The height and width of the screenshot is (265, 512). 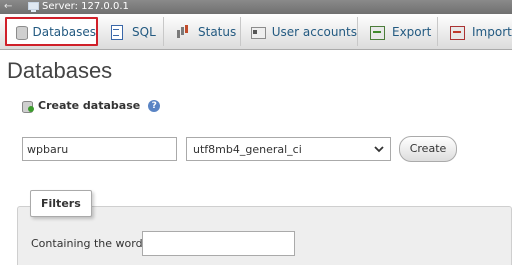 What do you see at coordinates (256, 7) in the screenshot?
I see `server-breadcrumb-bar: ← Server: 127.0.0.1` at bounding box center [256, 7].